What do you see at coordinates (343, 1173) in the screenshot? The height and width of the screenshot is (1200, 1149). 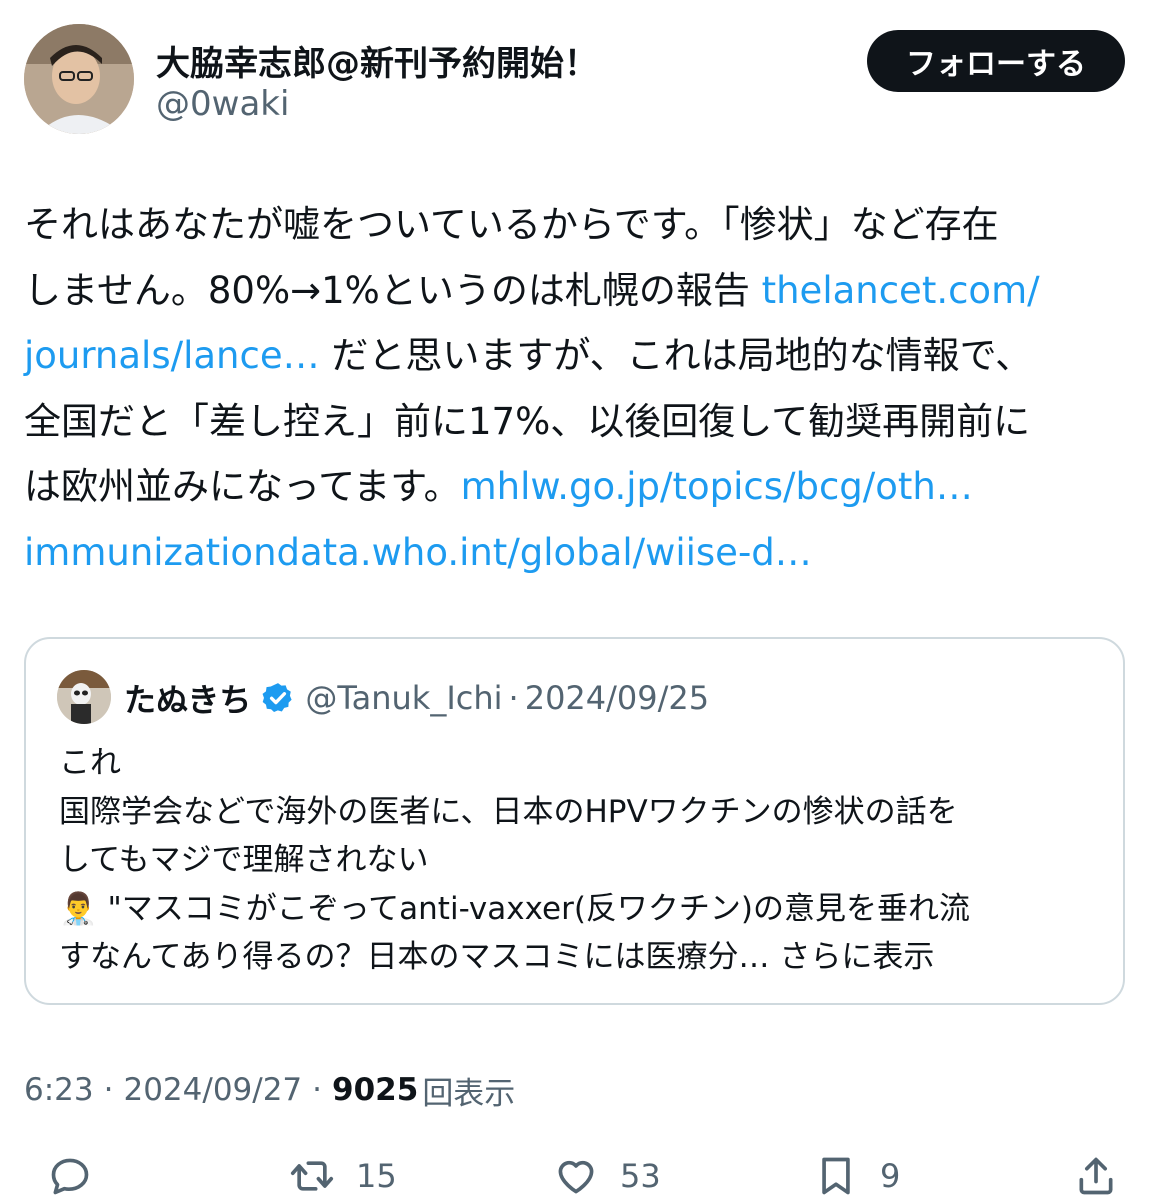 I see `retweet-button: 15` at bounding box center [343, 1173].